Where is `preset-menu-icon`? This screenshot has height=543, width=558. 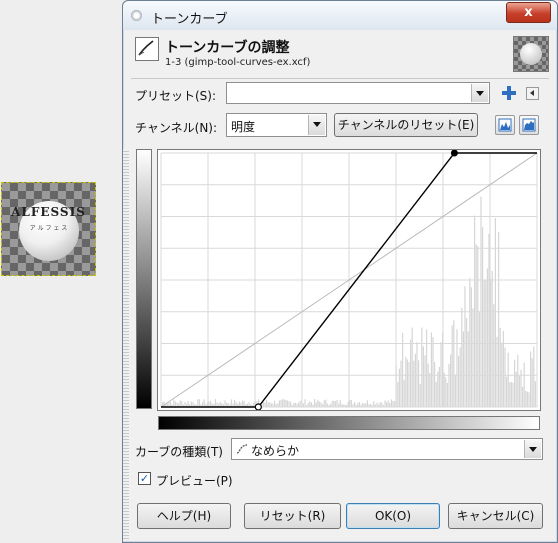 preset-menu-icon is located at coordinates (532, 93).